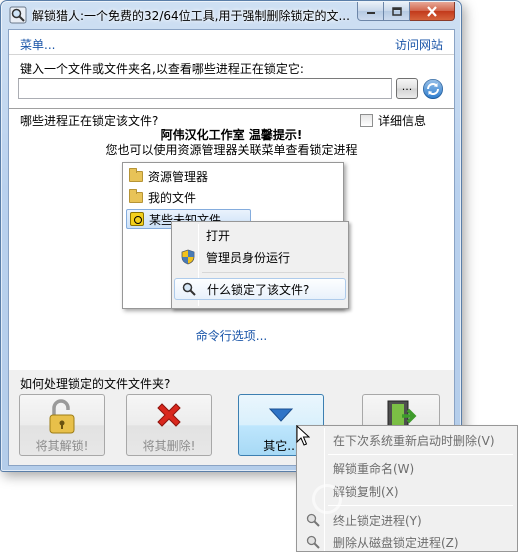  Describe the element at coordinates (396, 542) in the screenshot. I see `menu-item-label: 删除从磁盘锁定进程(Z)` at that location.